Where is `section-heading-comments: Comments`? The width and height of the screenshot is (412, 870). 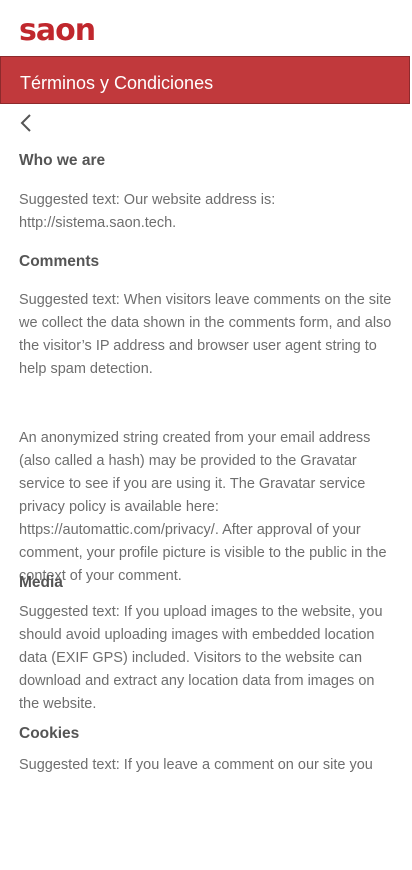
section-heading-comments: Comments is located at coordinates (59, 261).